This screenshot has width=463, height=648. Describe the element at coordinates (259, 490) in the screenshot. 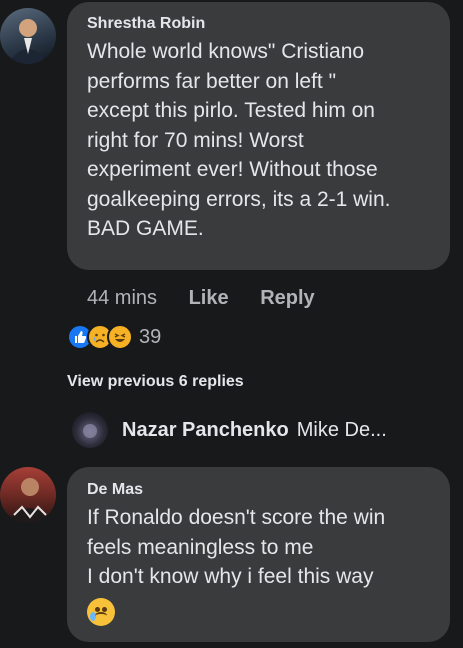

I see `comment-author: De Mas` at that location.